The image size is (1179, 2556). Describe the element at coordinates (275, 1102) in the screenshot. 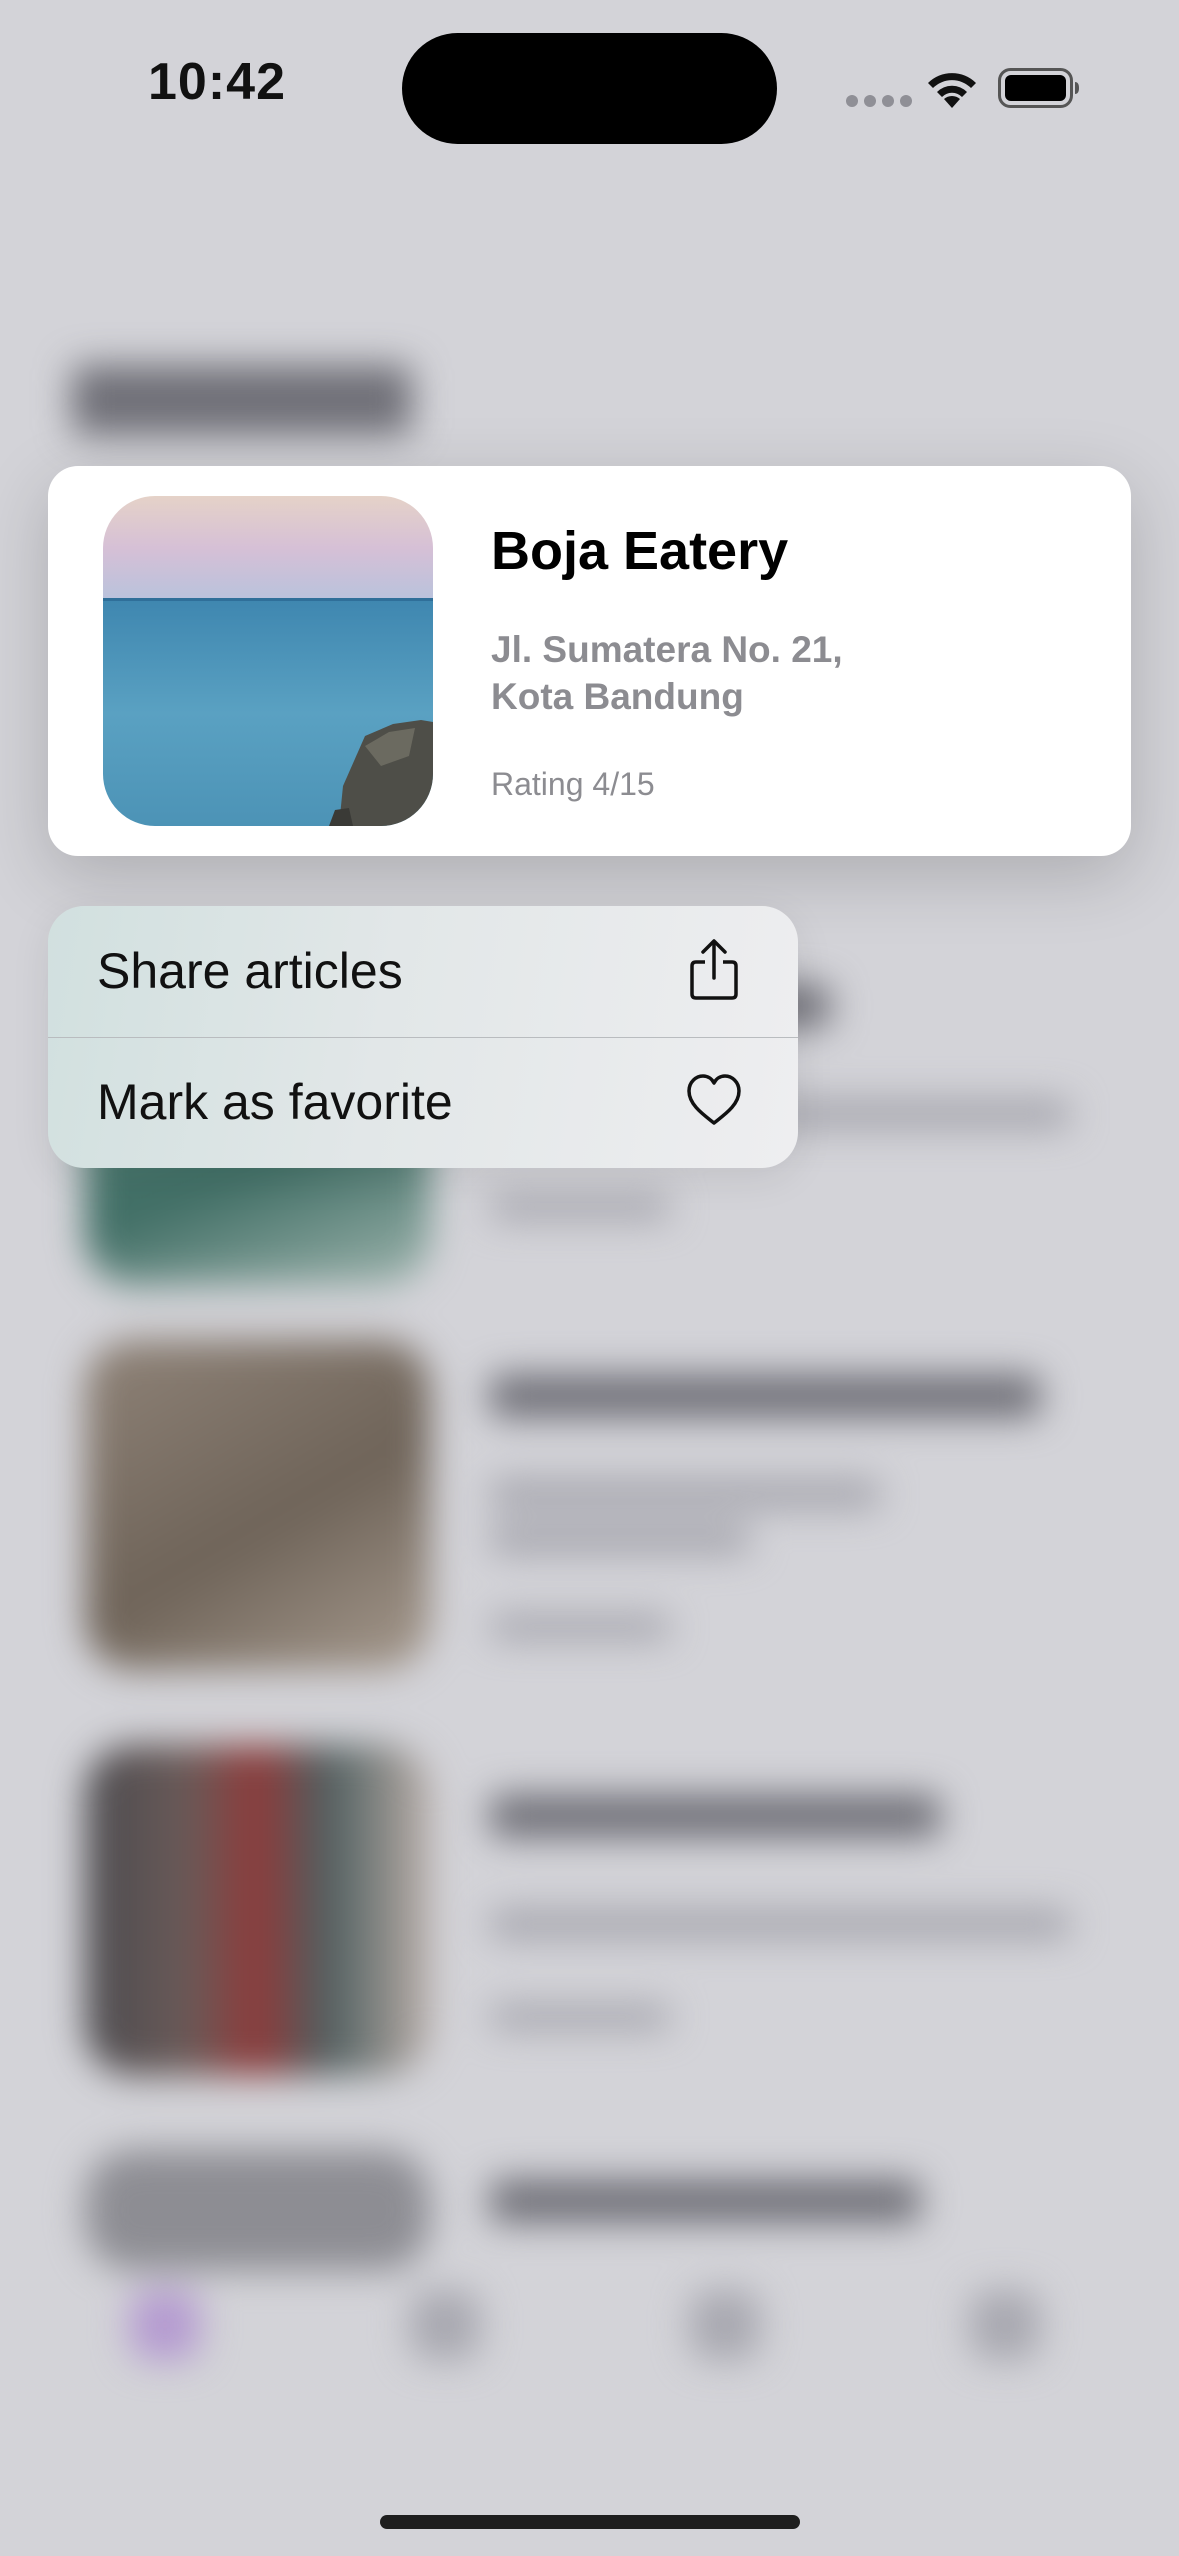

I see `menu-item-label: Mark as favorite` at that location.